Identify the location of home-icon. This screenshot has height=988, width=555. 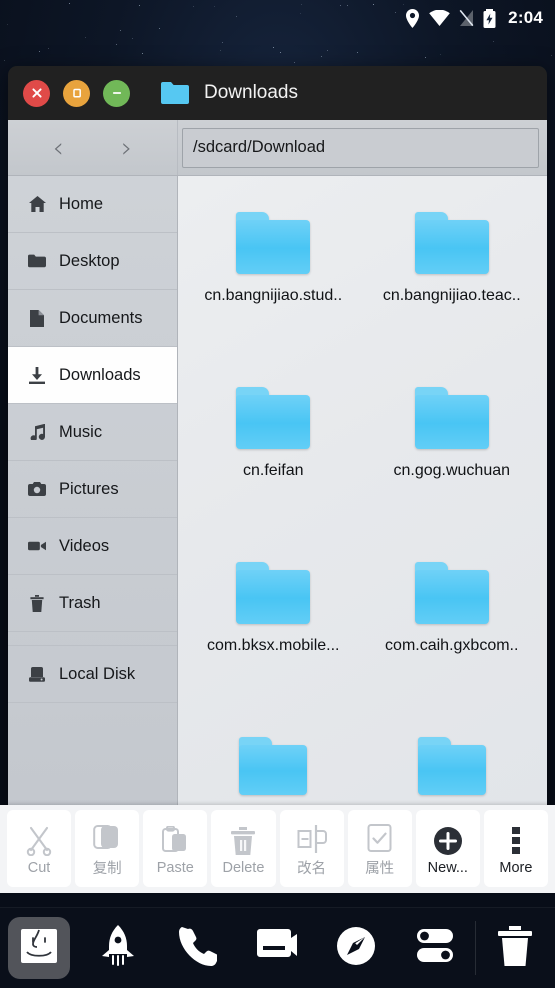
(37, 204).